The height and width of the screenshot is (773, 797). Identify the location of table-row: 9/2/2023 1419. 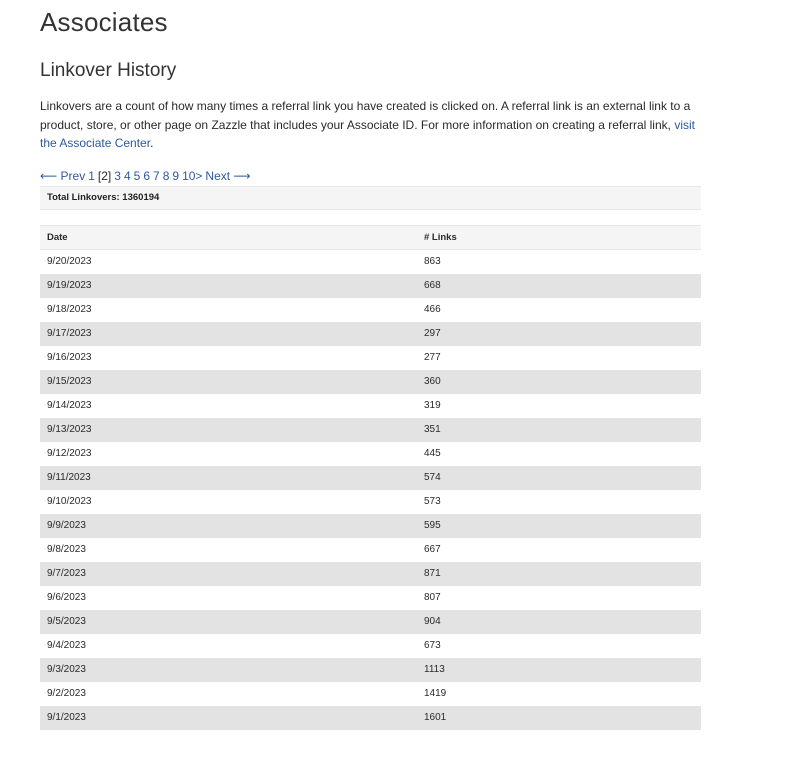
(370, 694).